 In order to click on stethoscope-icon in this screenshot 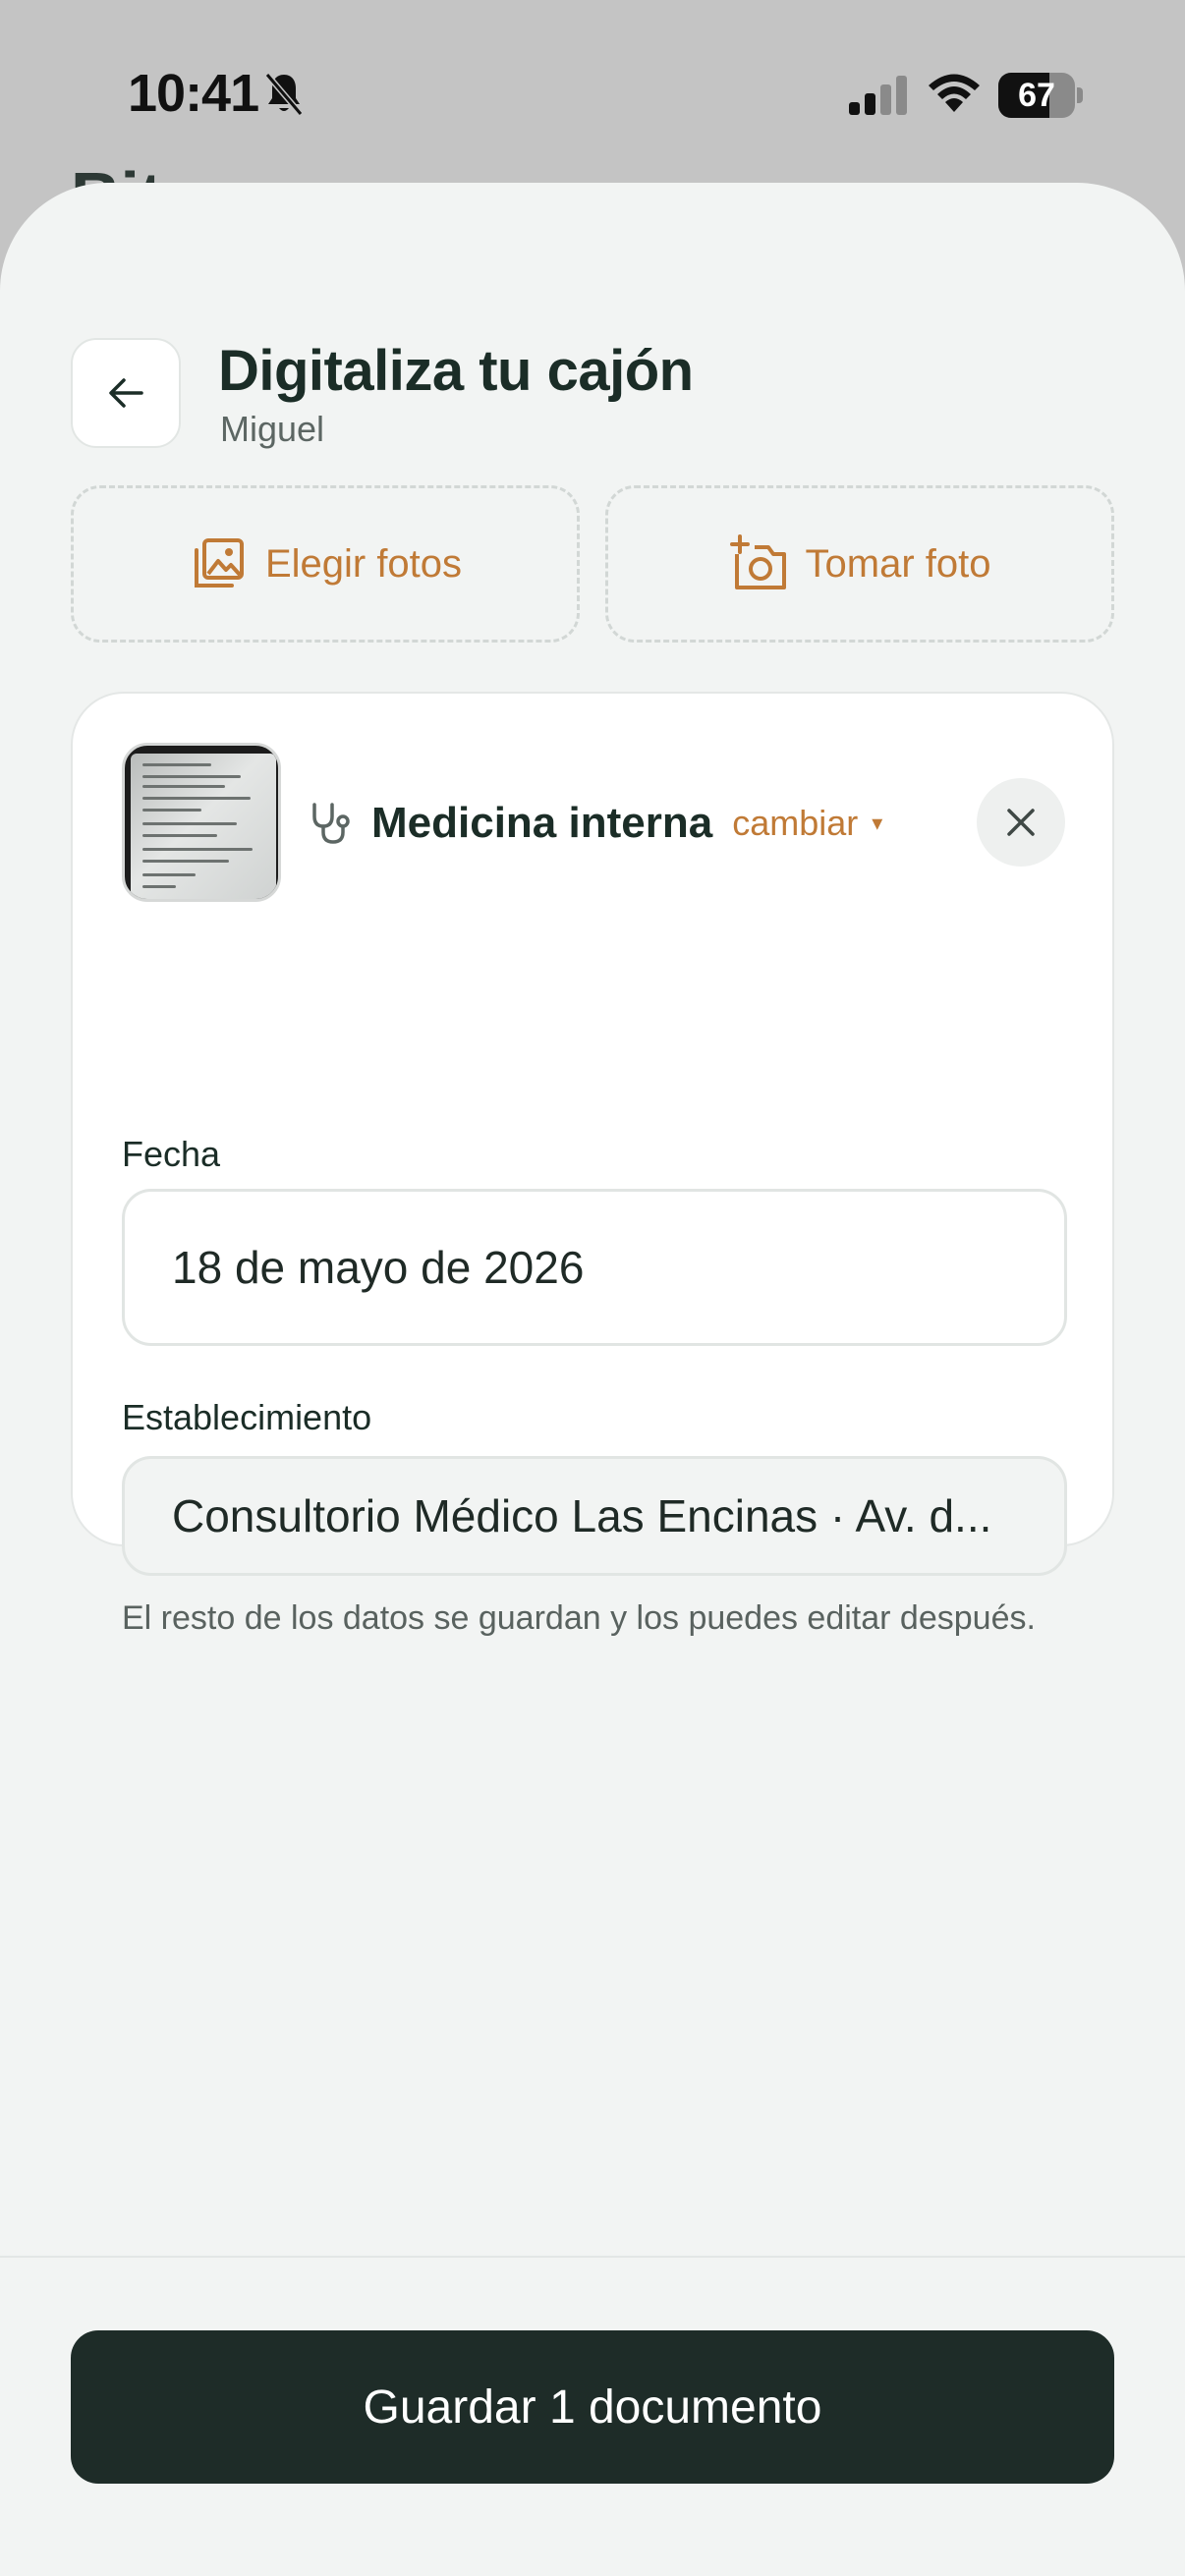, I will do `click(331, 823)`.